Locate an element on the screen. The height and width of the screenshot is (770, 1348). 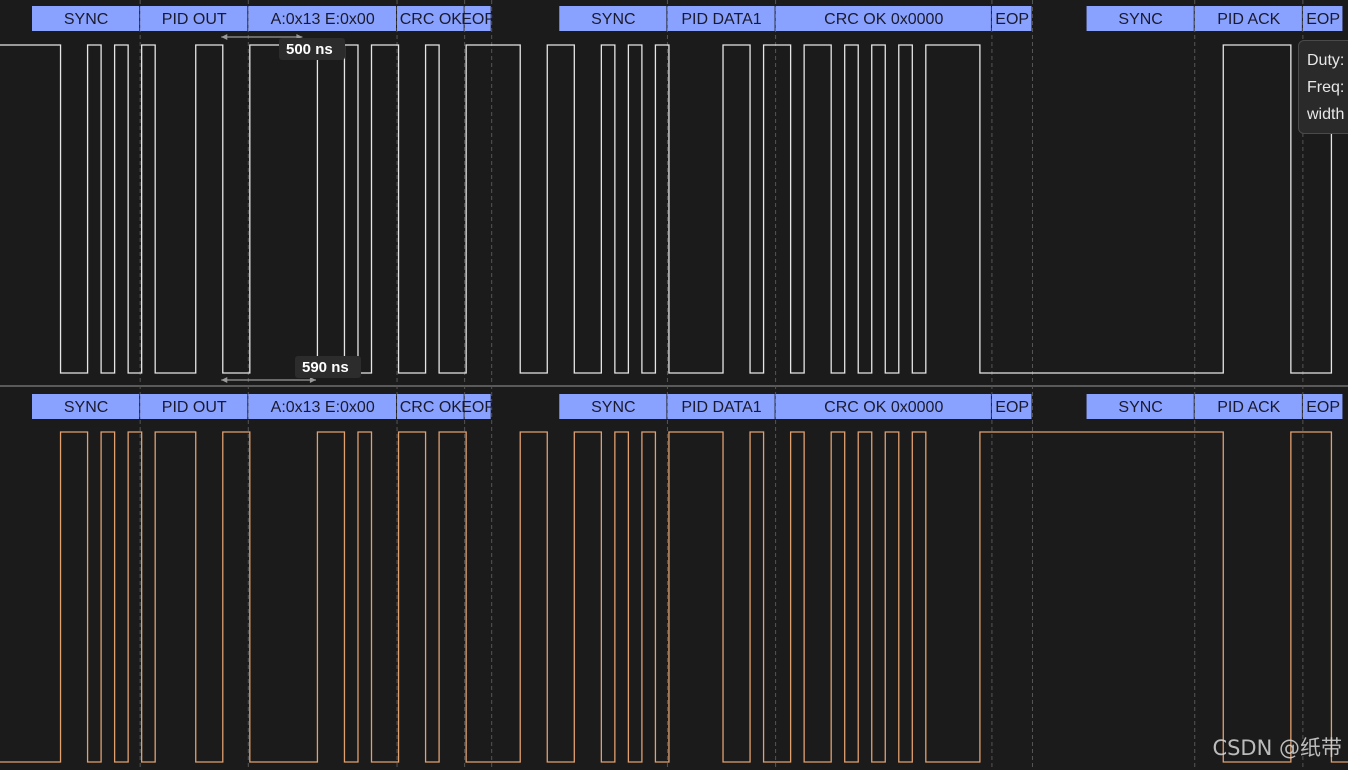
measurement-overlays: 500 ns 590 ns is located at coordinates (291, 208).